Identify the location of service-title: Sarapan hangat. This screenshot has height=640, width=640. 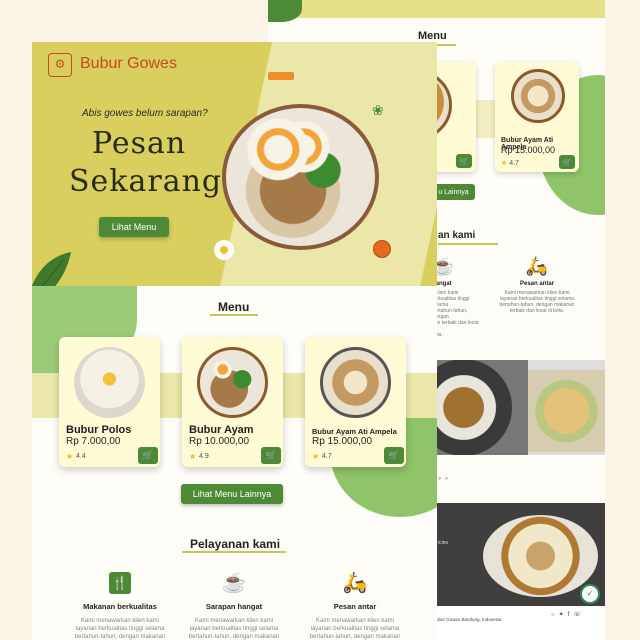
(234, 606).